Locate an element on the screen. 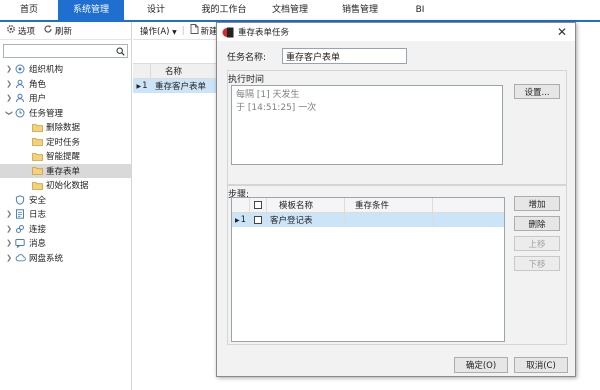 Image resolution: width=600 pixels, height=390 pixels. task-name-label: 任务名称: is located at coordinates (247, 58).